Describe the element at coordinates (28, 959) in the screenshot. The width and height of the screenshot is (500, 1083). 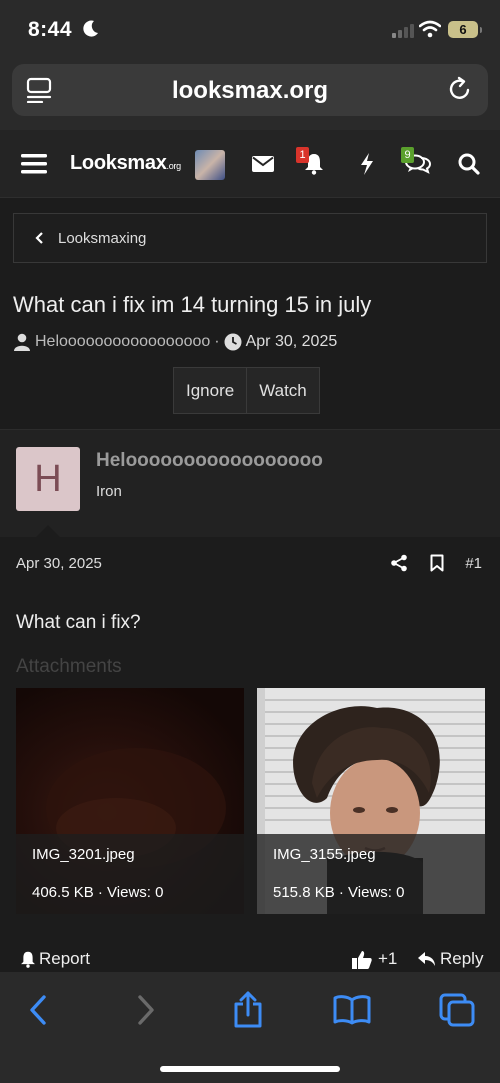
I see `bell-icon` at that location.